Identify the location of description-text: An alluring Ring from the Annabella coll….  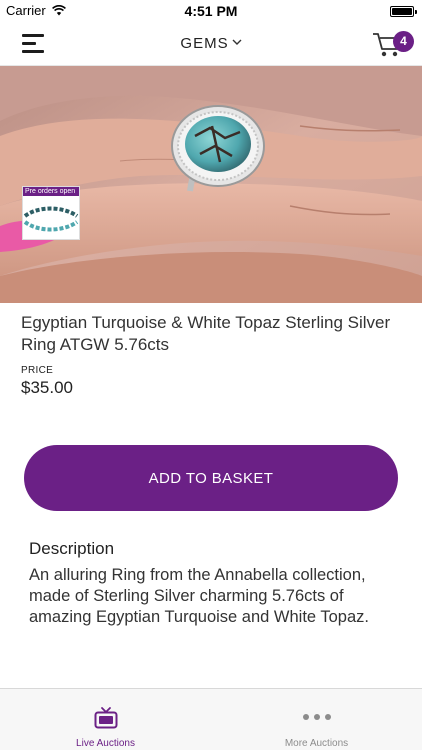
(199, 596).